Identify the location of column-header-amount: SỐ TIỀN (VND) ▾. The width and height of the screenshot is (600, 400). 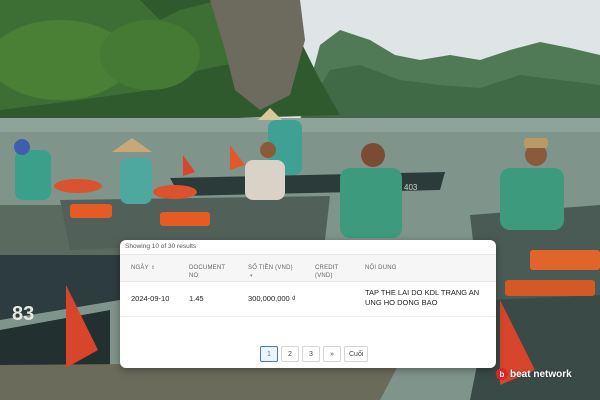
(278, 272).